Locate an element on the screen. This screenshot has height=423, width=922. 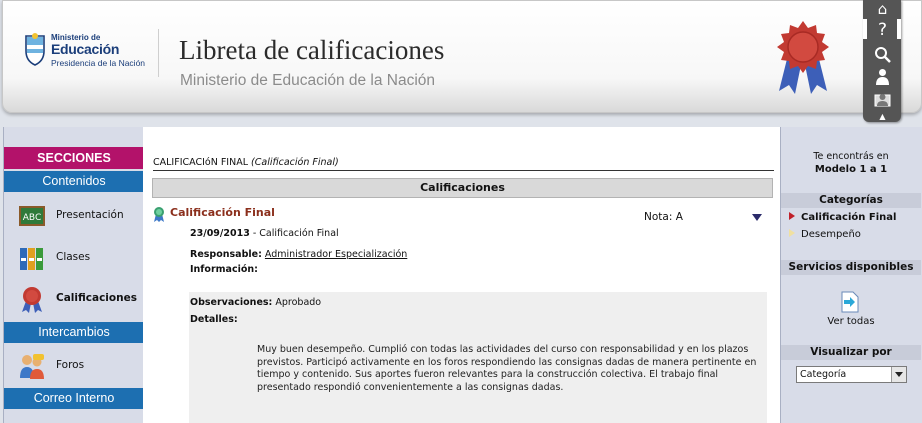
page-subtitle: Ministerio de Educación de la Nación is located at coordinates (308, 80).